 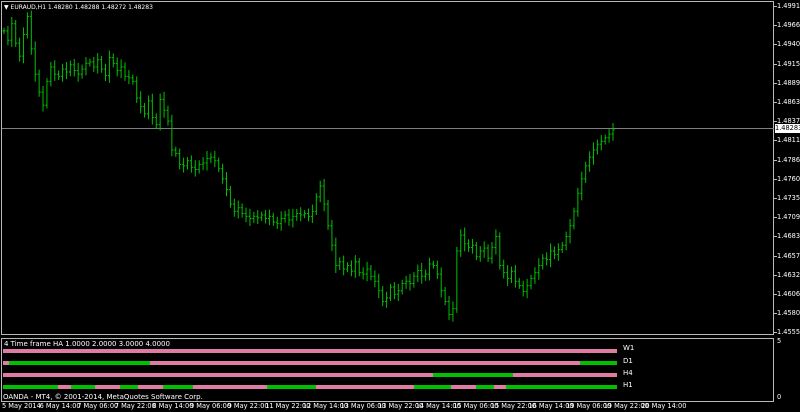 What do you see at coordinates (628, 361) in the screenshot?
I see `ha-label-d1: D1` at bounding box center [628, 361].